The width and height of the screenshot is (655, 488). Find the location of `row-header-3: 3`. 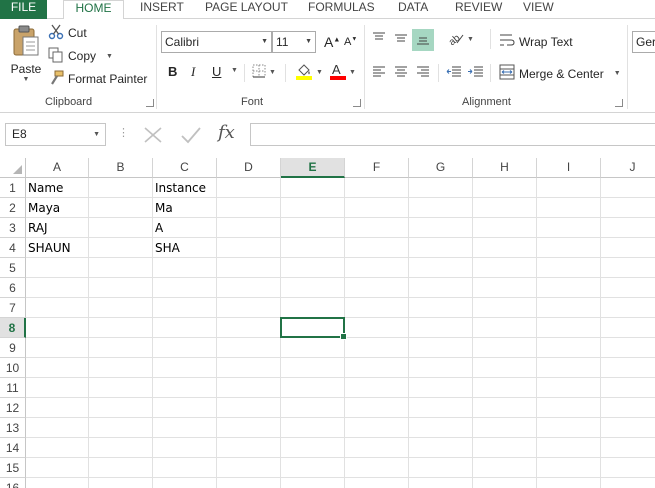

row-header-3: 3 is located at coordinates (13, 228).